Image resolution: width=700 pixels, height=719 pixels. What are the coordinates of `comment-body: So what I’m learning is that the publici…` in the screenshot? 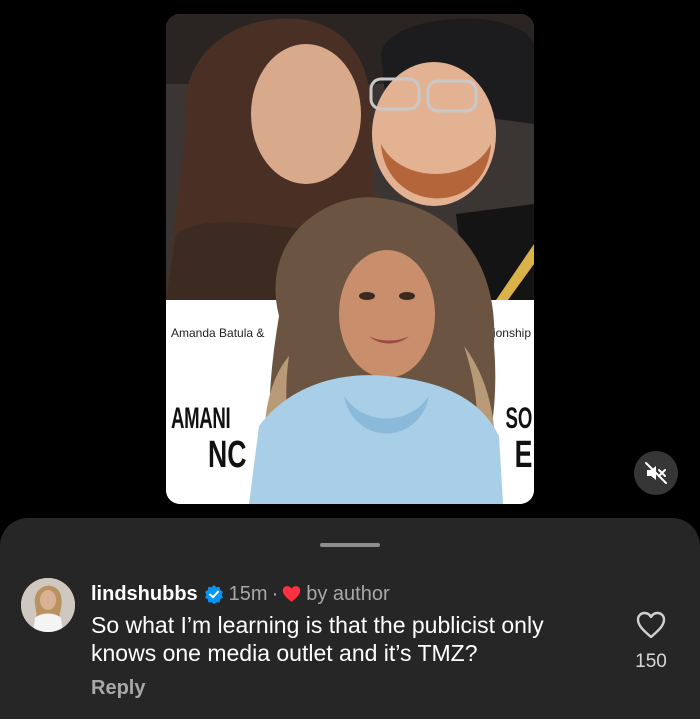 It's located at (317, 639).